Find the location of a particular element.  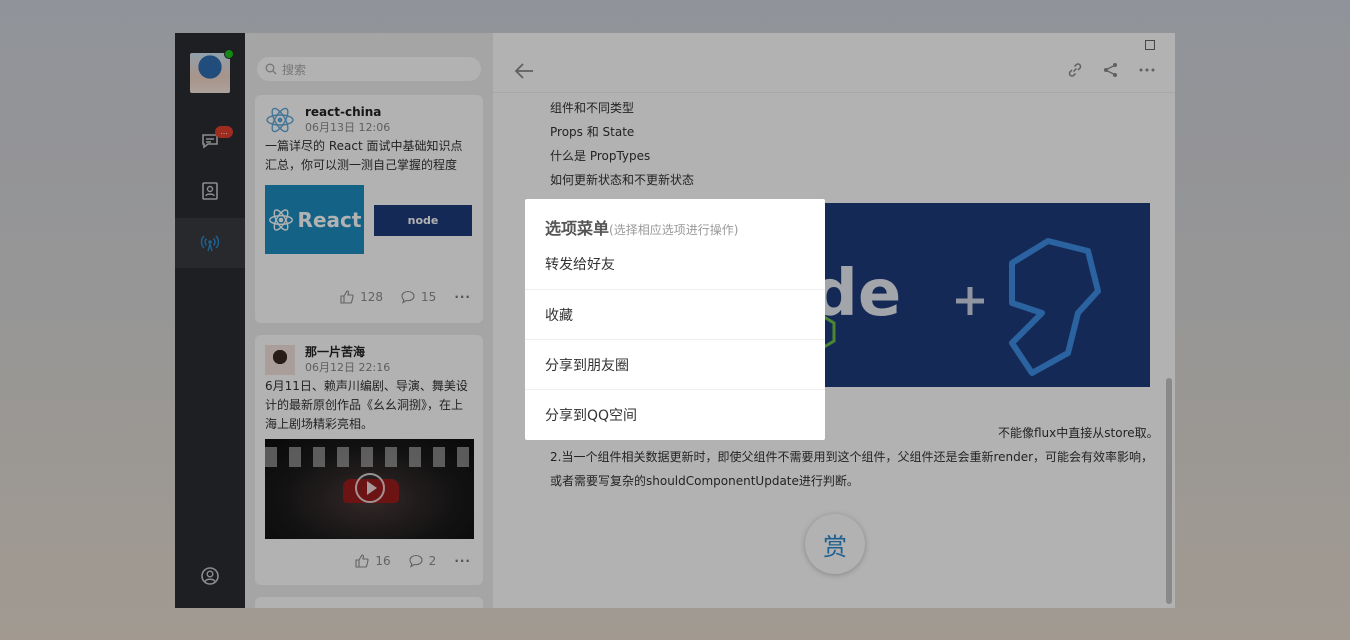

menu-title-text: 选项菜单 is located at coordinates (577, 228).